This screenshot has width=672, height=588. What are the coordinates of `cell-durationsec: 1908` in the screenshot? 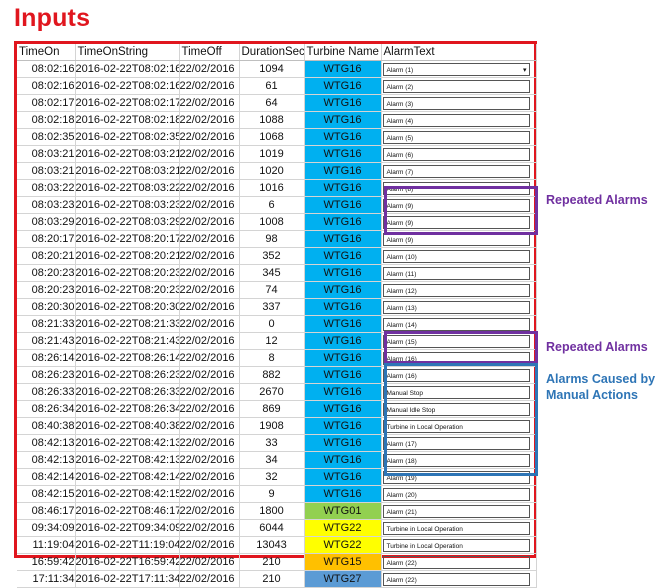 It's located at (272, 426).